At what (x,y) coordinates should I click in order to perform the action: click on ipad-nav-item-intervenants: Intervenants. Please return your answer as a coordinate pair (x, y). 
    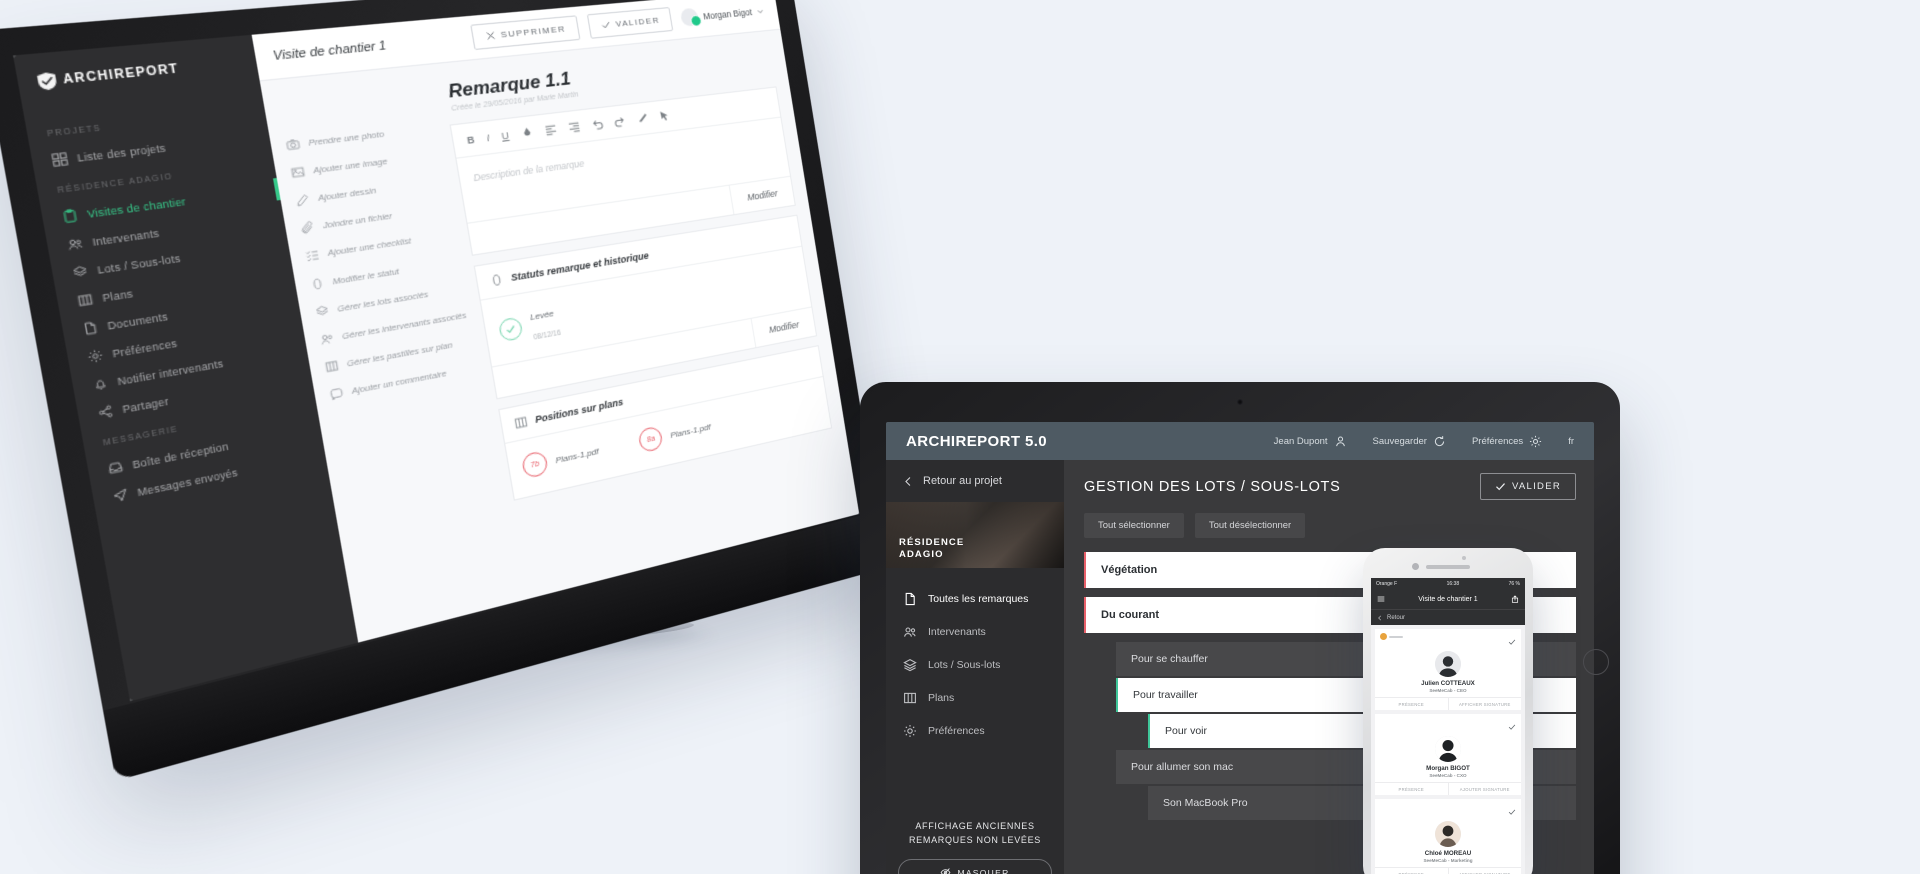
    Looking at the image, I should click on (975, 631).